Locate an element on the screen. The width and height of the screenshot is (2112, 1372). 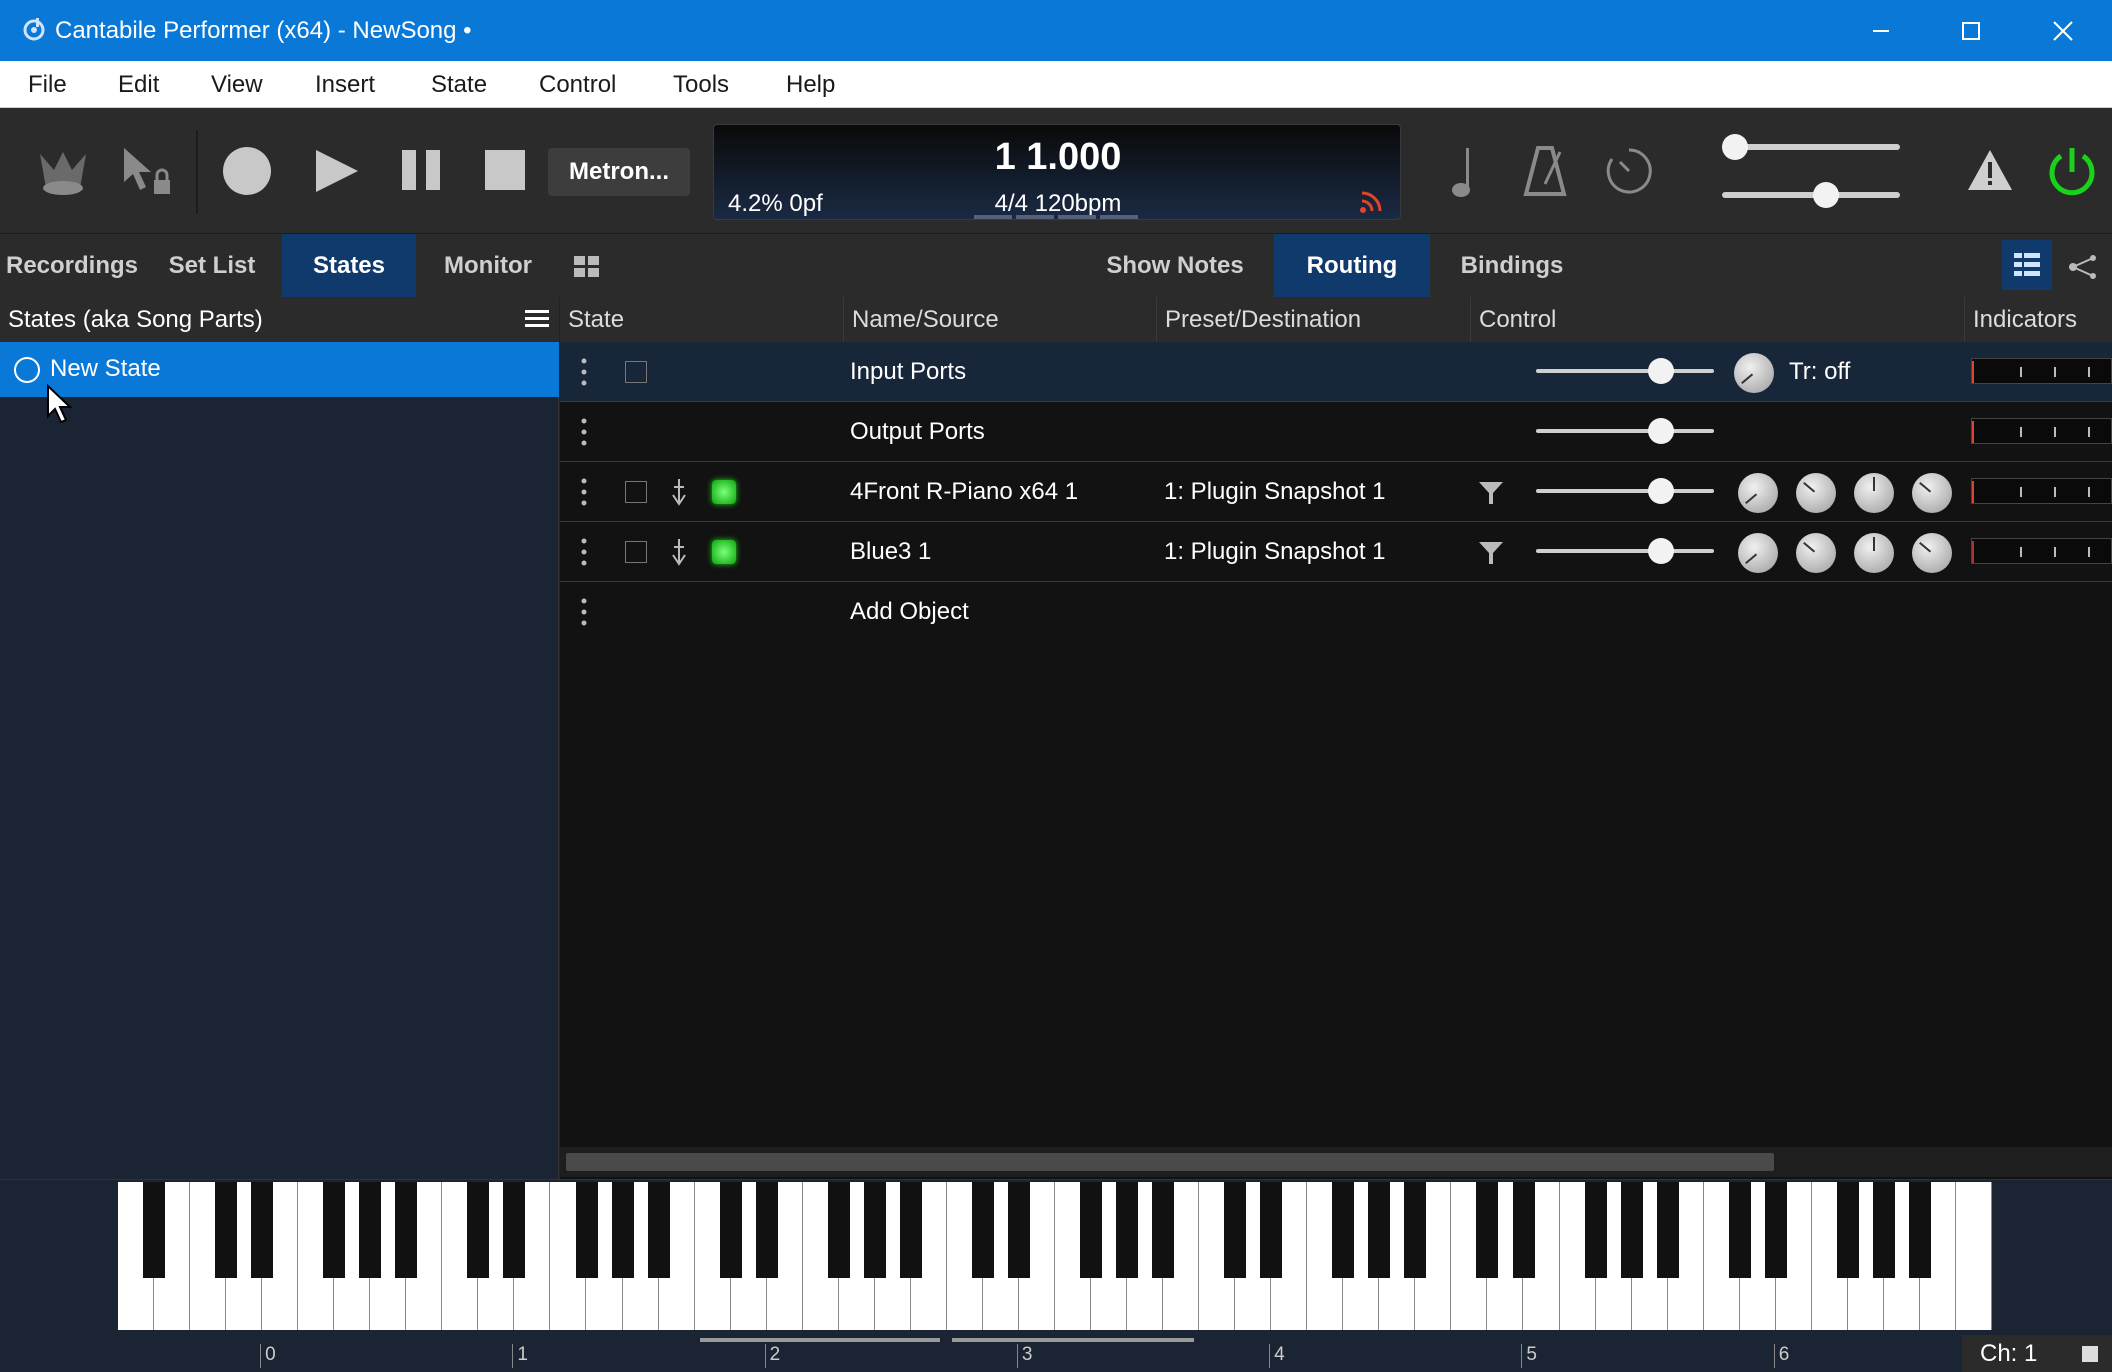
state-radio-icon is located at coordinates (27, 370).